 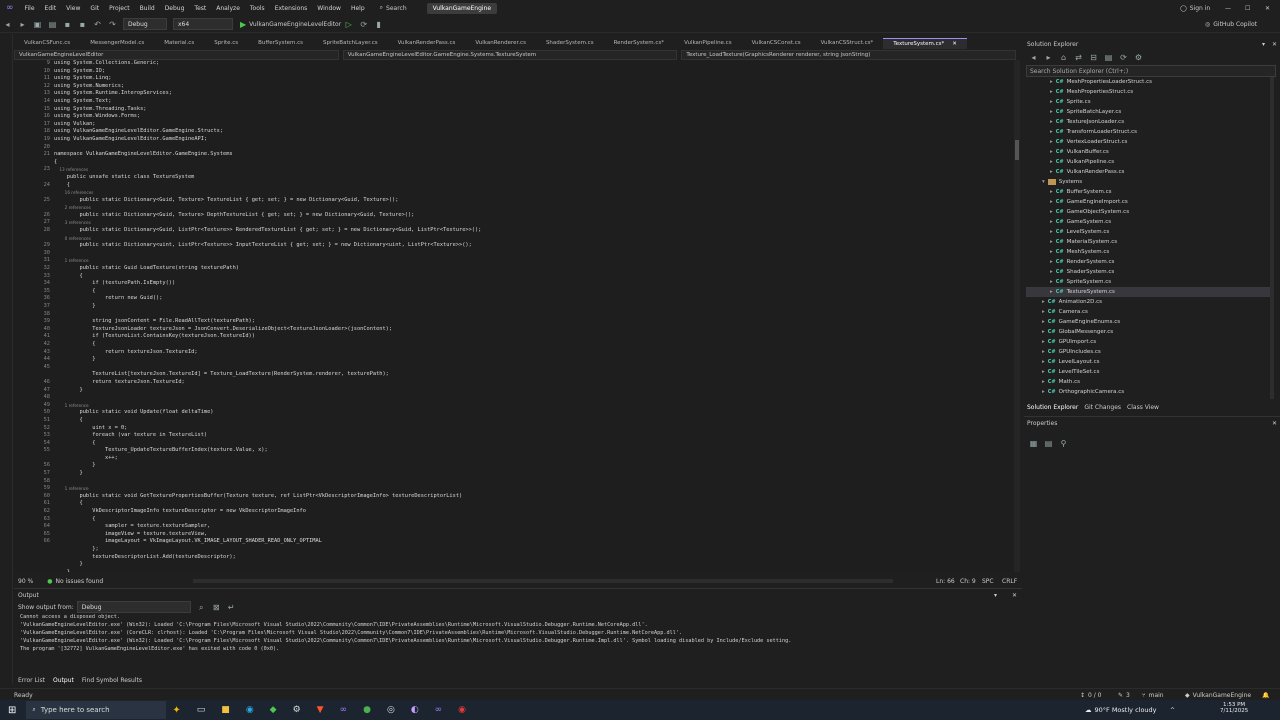 What do you see at coordinates (1102, 407) in the screenshot?
I see `tab-git-changes: Git Changes` at bounding box center [1102, 407].